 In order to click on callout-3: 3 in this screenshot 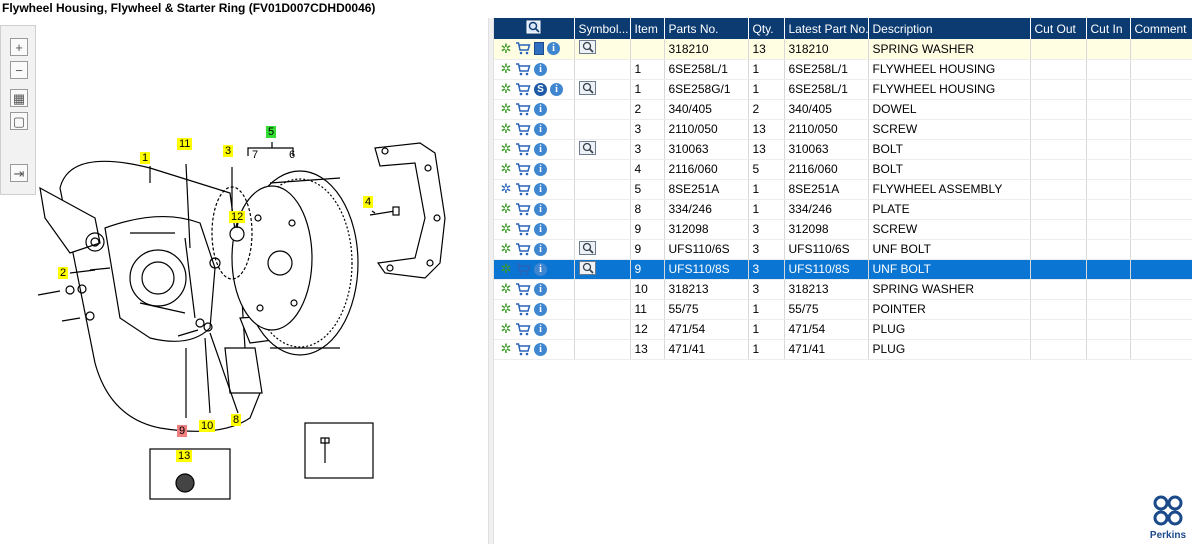, I will do `click(228, 151)`.